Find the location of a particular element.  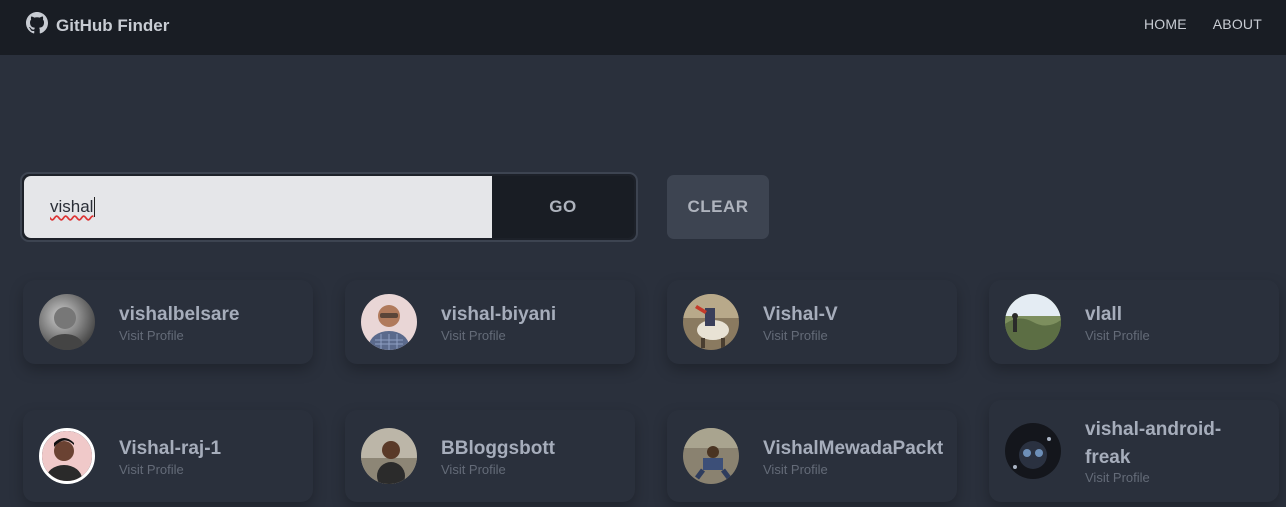

nav-links: HOME ABOUT is located at coordinates (1203, 24).